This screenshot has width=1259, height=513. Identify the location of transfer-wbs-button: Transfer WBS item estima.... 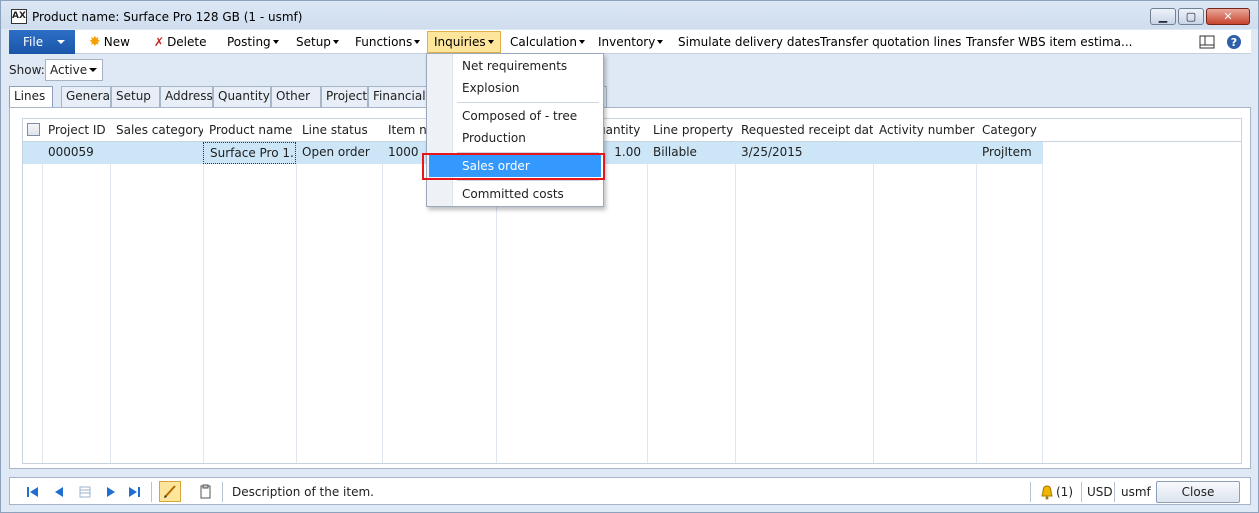
(1049, 42).